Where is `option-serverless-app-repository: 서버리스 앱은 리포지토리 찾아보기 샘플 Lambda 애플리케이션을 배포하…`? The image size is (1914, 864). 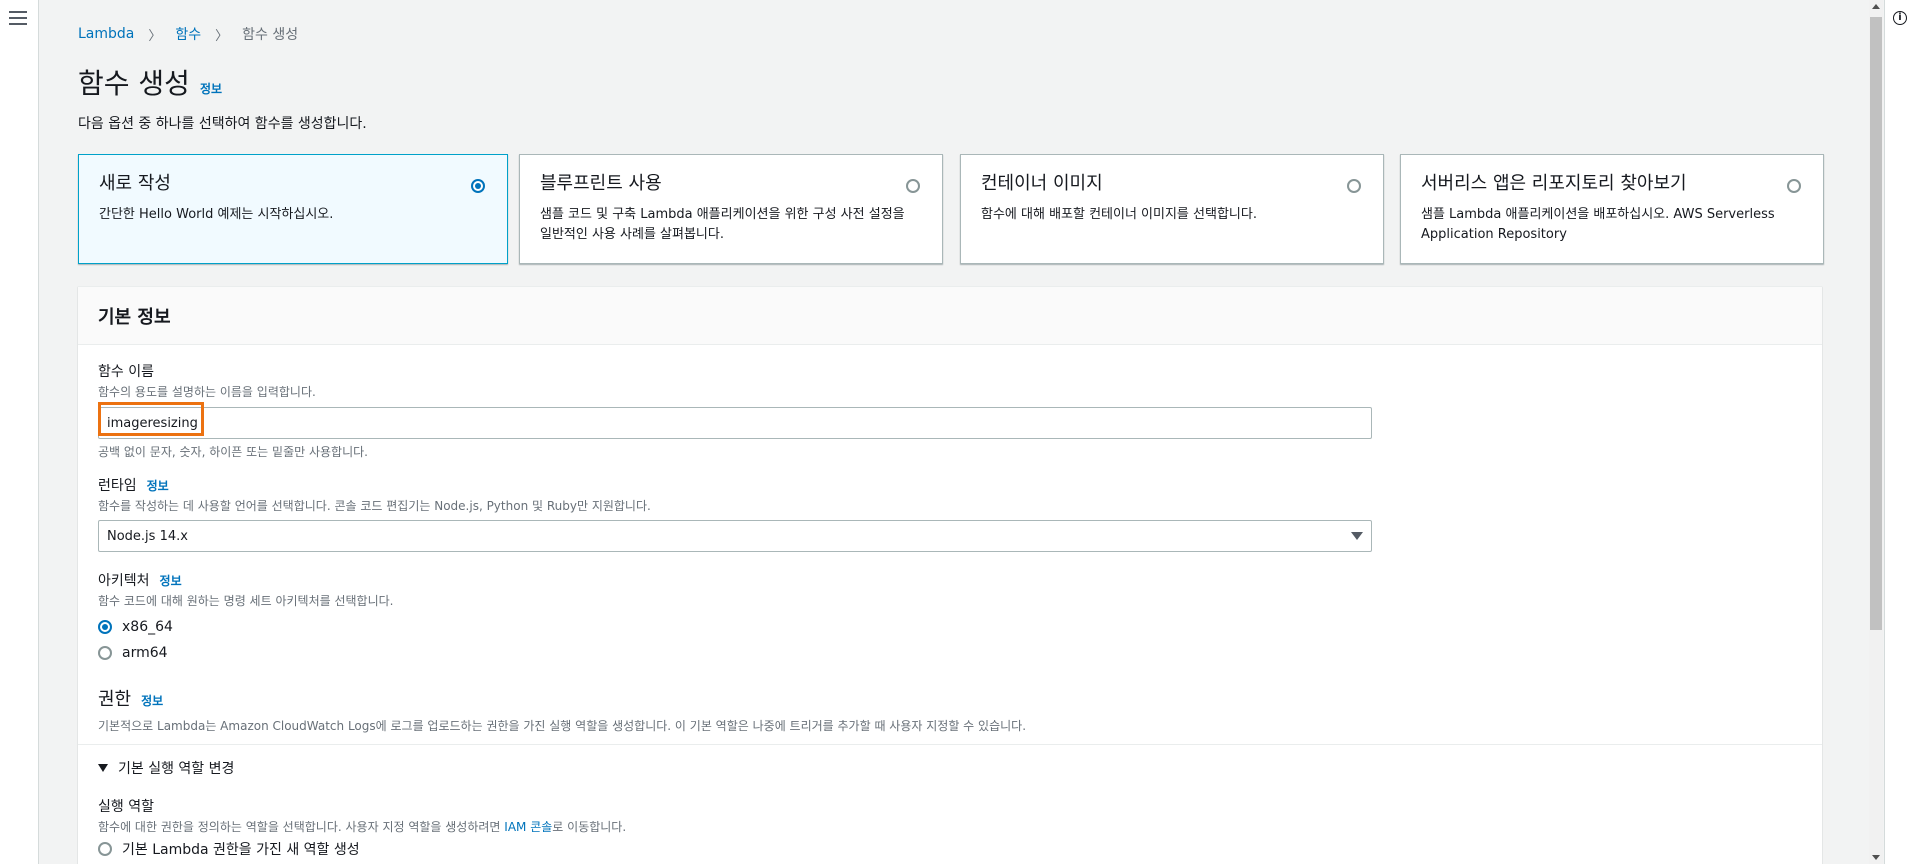
option-serverless-app-repository: 서버리스 앱은 리포지토리 찾아보기 샘플 Lambda 애플리케이션을 배포하… is located at coordinates (1612, 209).